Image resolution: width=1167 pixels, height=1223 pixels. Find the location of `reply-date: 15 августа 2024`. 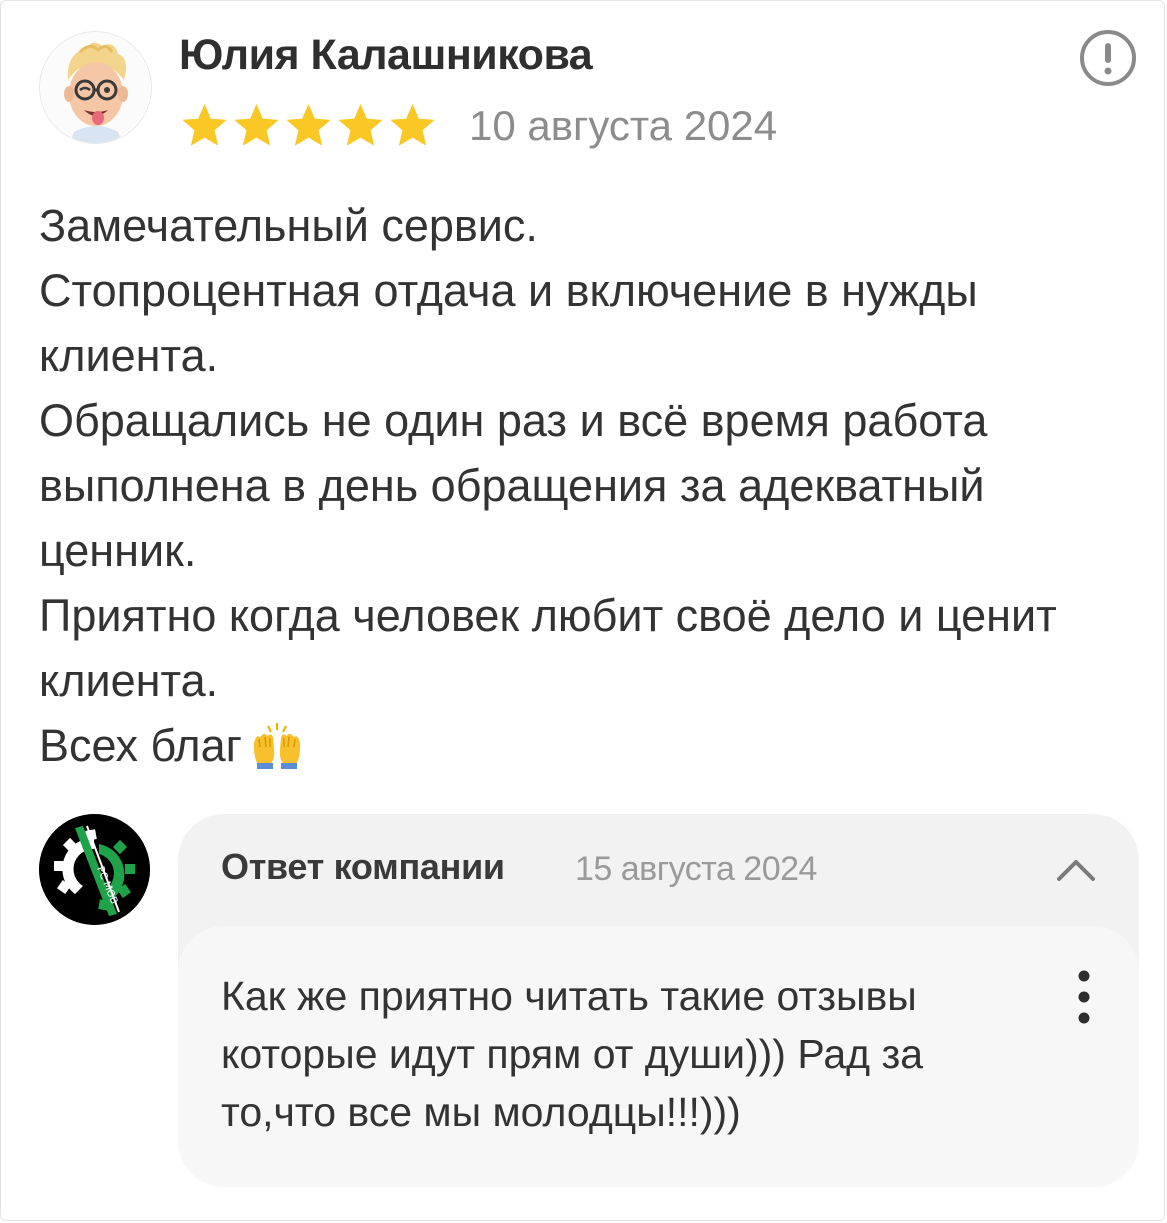

reply-date: 15 августа 2024 is located at coordinates (696, 869).